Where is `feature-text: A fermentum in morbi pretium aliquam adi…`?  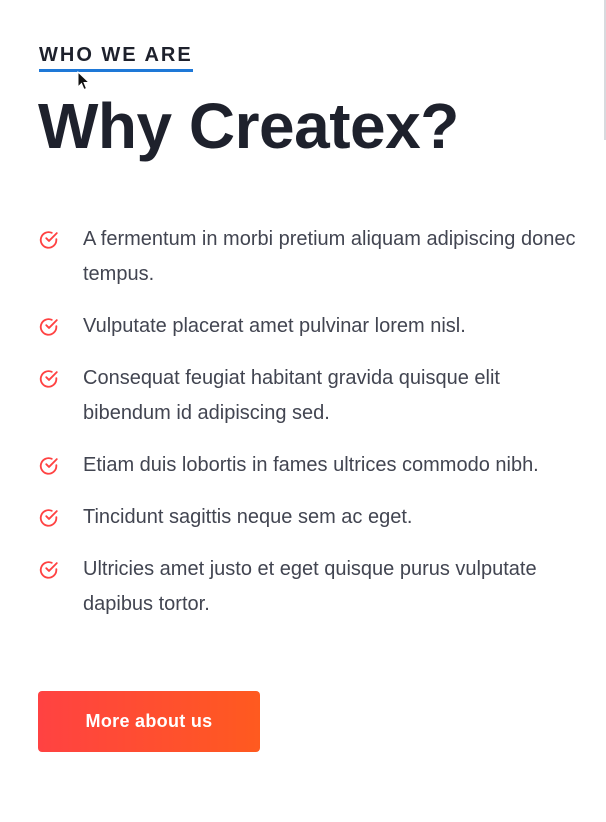 feature-text: A fermentum in morbi pretium aliquam adi… is located at coordinates (329, 256).